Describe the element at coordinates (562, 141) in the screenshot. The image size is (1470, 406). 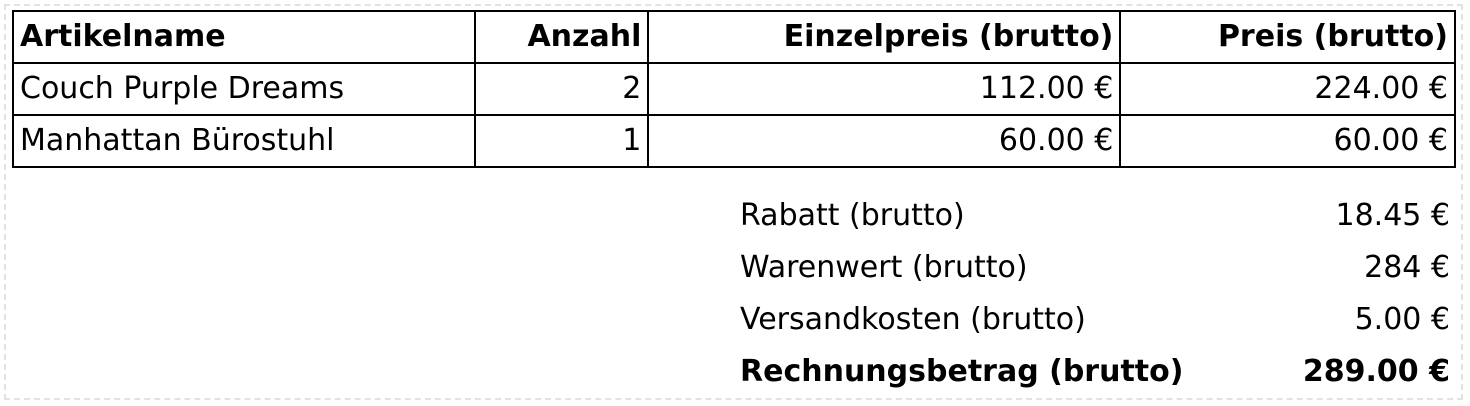
I see `cell-quantity: 1` at that location.